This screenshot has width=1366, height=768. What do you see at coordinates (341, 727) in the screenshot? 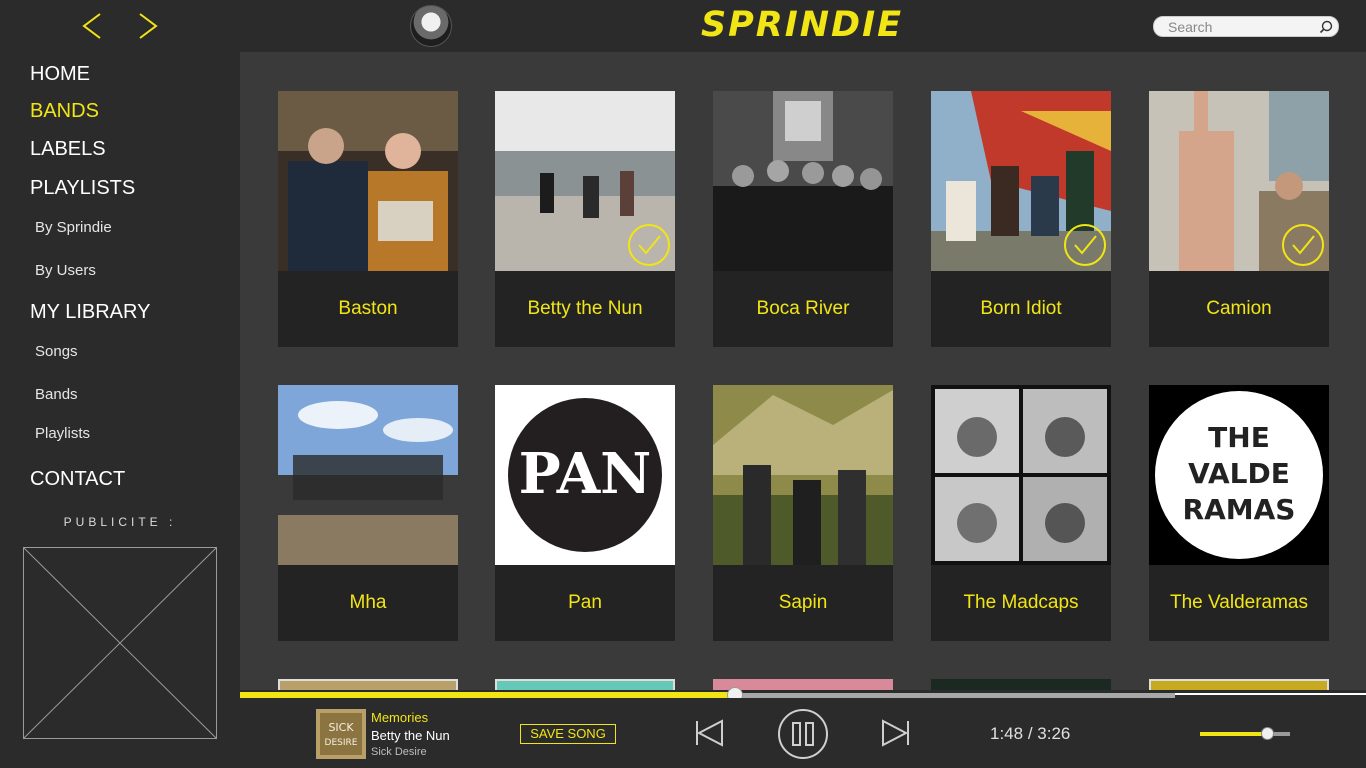
I see `svg-text: SICK` at bounding box center [341, 727].